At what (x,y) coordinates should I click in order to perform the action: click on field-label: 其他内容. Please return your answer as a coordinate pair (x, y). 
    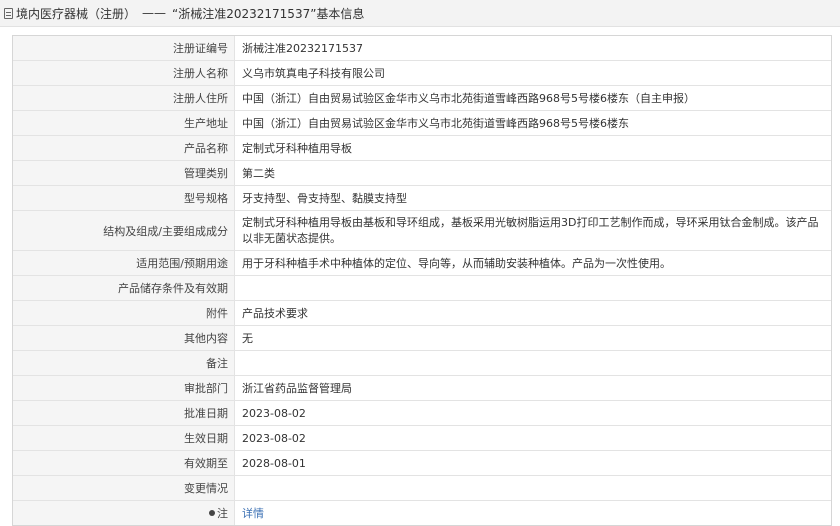
    Looking at the image, I should click on (124, 338).